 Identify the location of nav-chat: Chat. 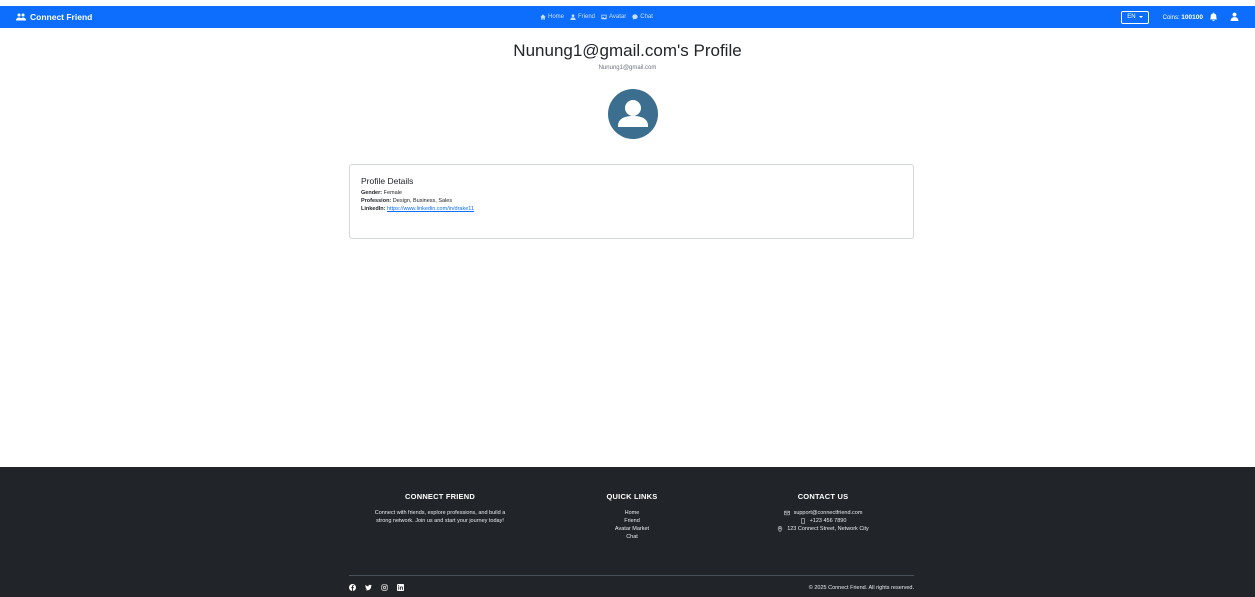
(642, 17).